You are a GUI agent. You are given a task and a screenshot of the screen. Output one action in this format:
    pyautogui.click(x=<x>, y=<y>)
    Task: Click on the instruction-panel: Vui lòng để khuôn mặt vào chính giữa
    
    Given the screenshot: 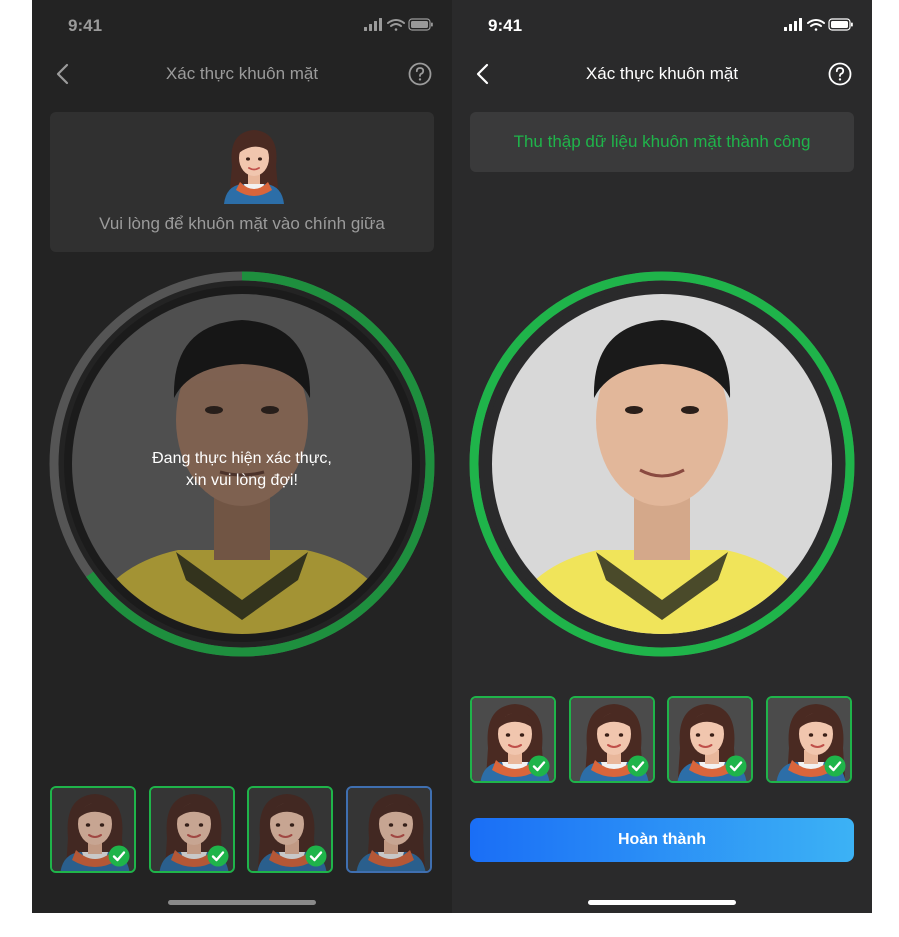 What is the action you would take?
    pyautogui.click(x=242, y=182)
    